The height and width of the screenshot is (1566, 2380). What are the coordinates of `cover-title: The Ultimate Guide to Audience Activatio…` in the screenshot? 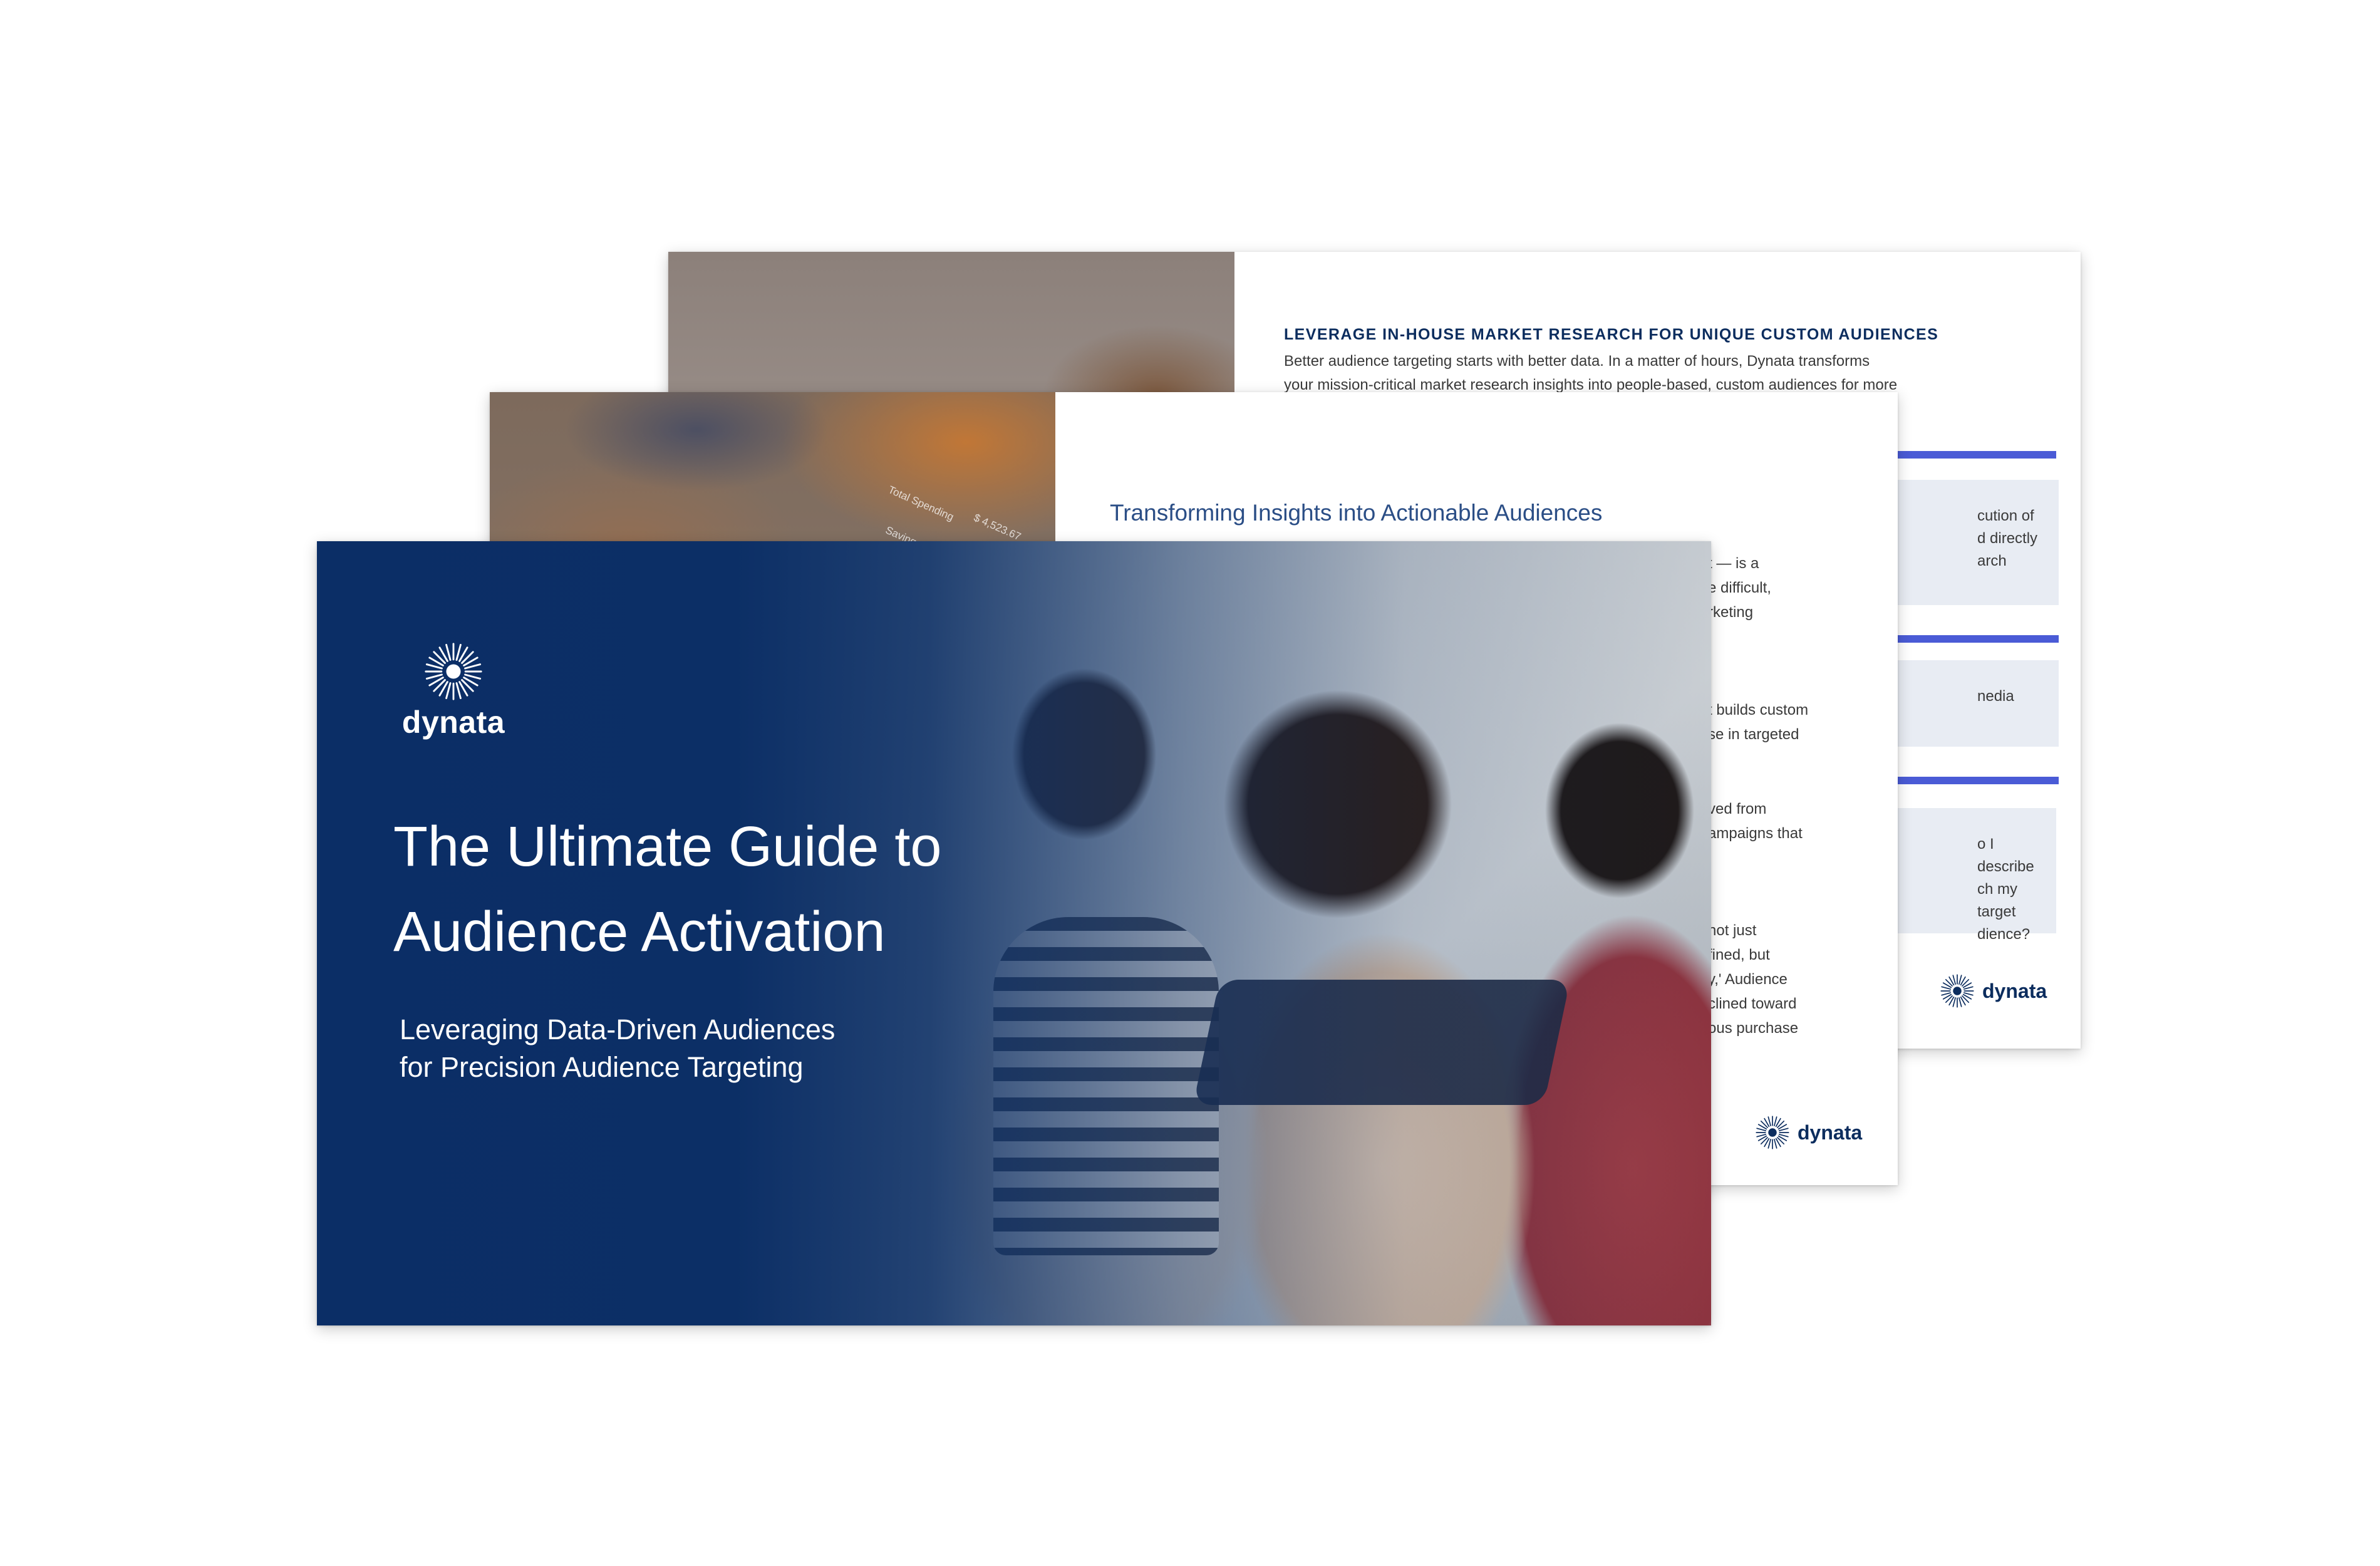 It's located at (800, 889).